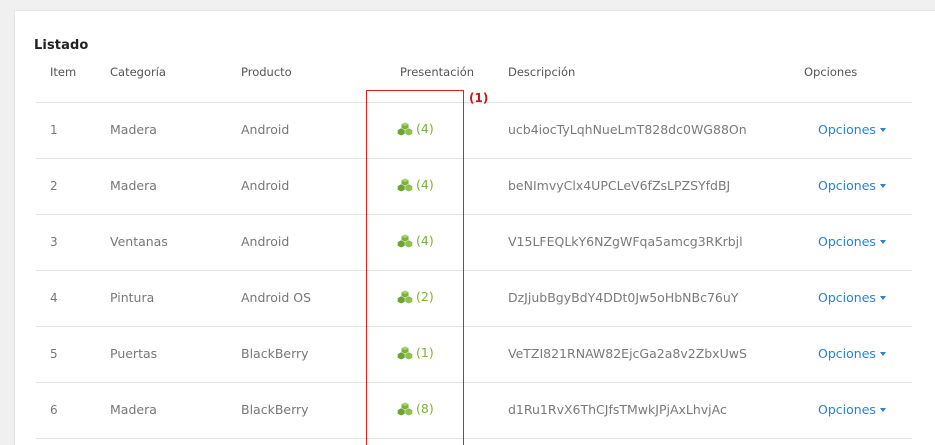 Image resolution: width=935 pixels, height=445 pixels. What do you see at coordinates (831, 72) in the screenshot?
I see `header-opciones: Opciones` at bounding box center [831, 72].